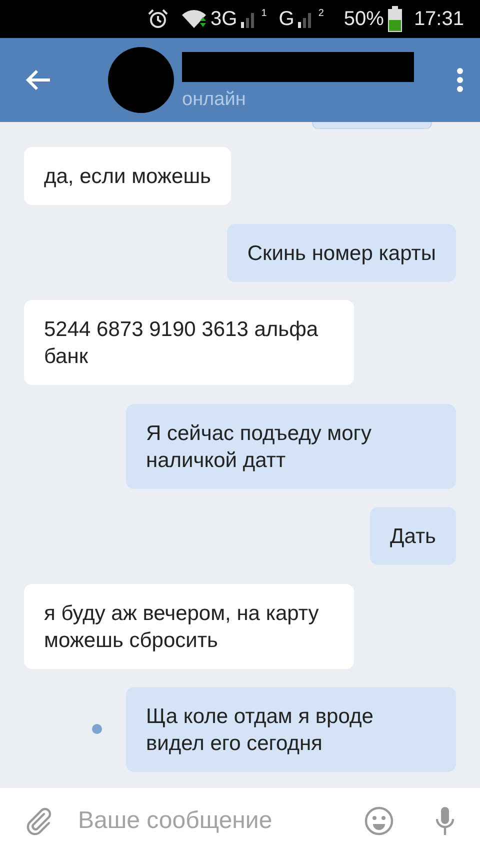  What do you see at coordinates (39, 821) in the screenshot?
I see `attach-button` at bounding box center [39, 821].